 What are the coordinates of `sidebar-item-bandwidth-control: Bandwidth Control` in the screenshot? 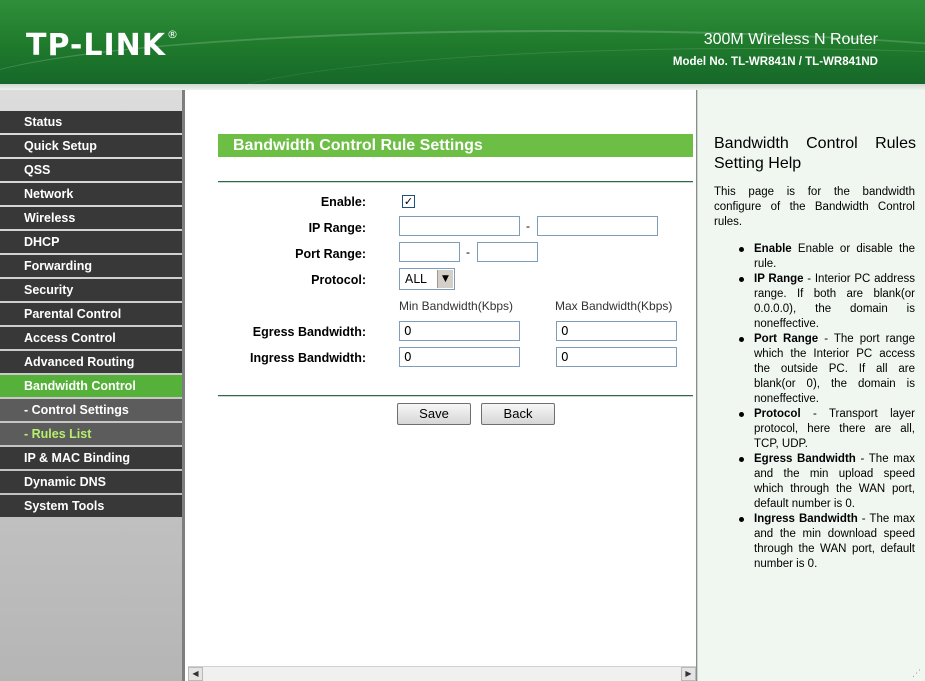 It's located at (91, 386).